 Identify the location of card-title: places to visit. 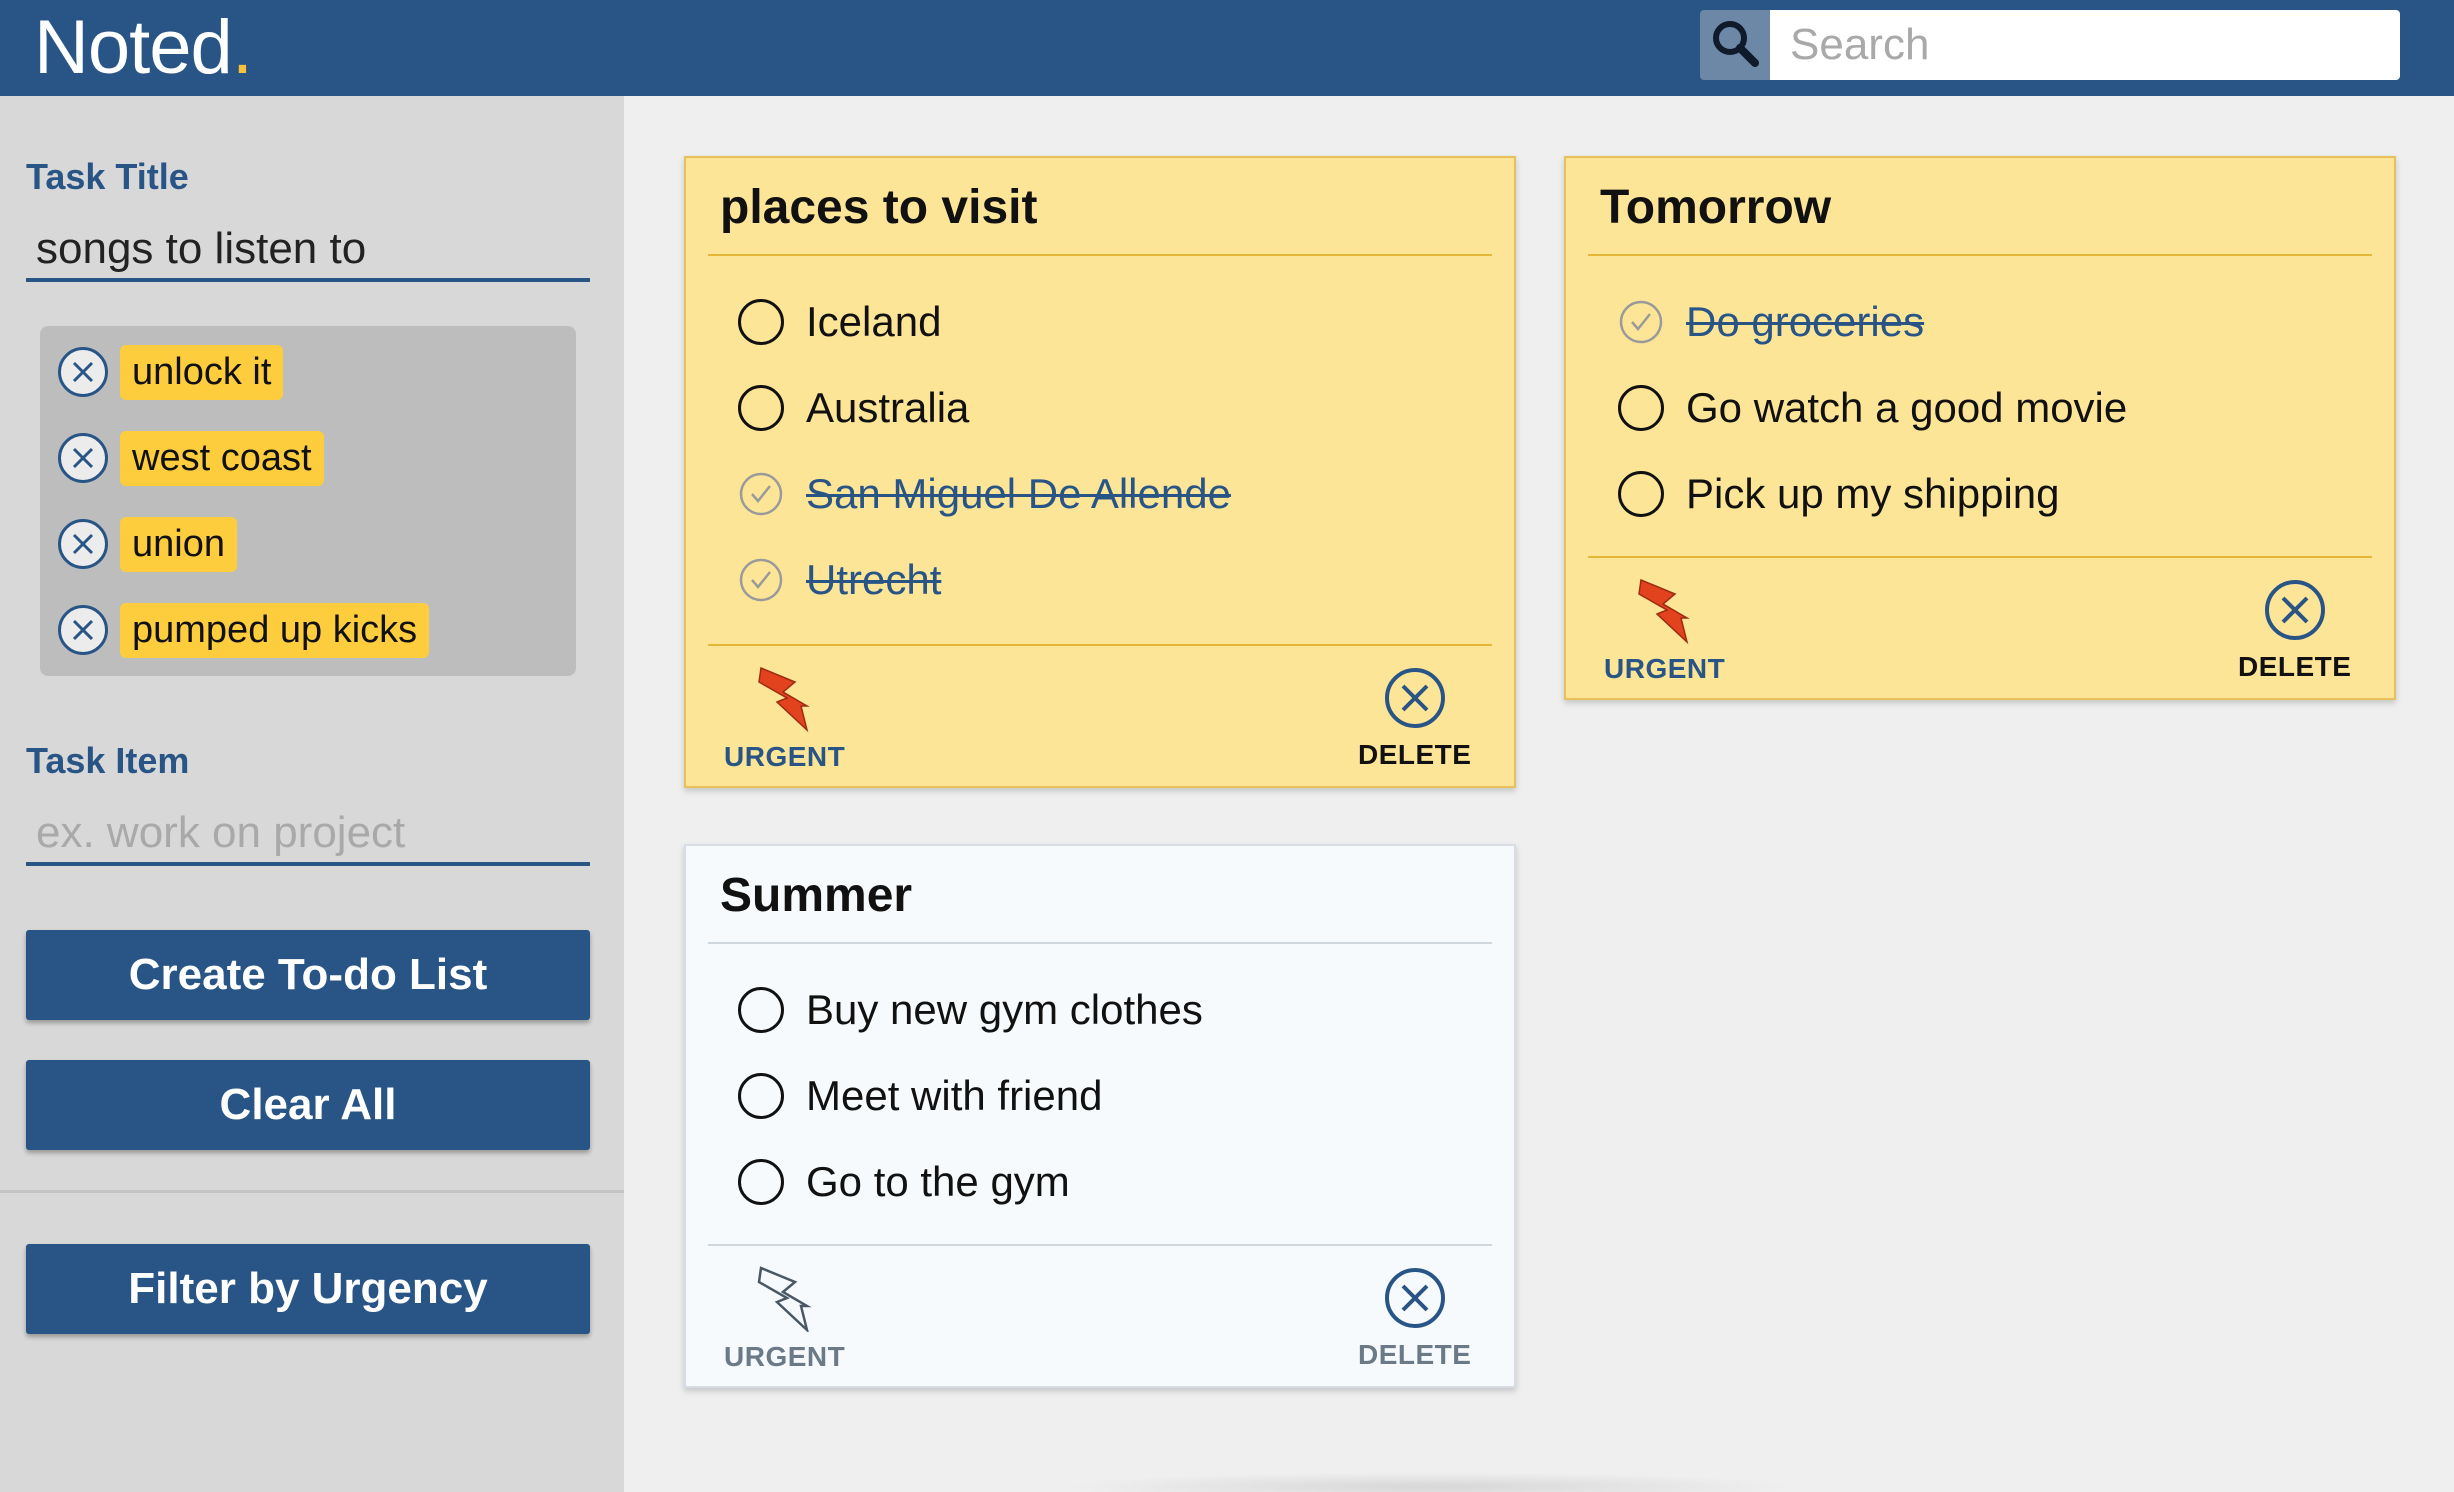
(879, 207).